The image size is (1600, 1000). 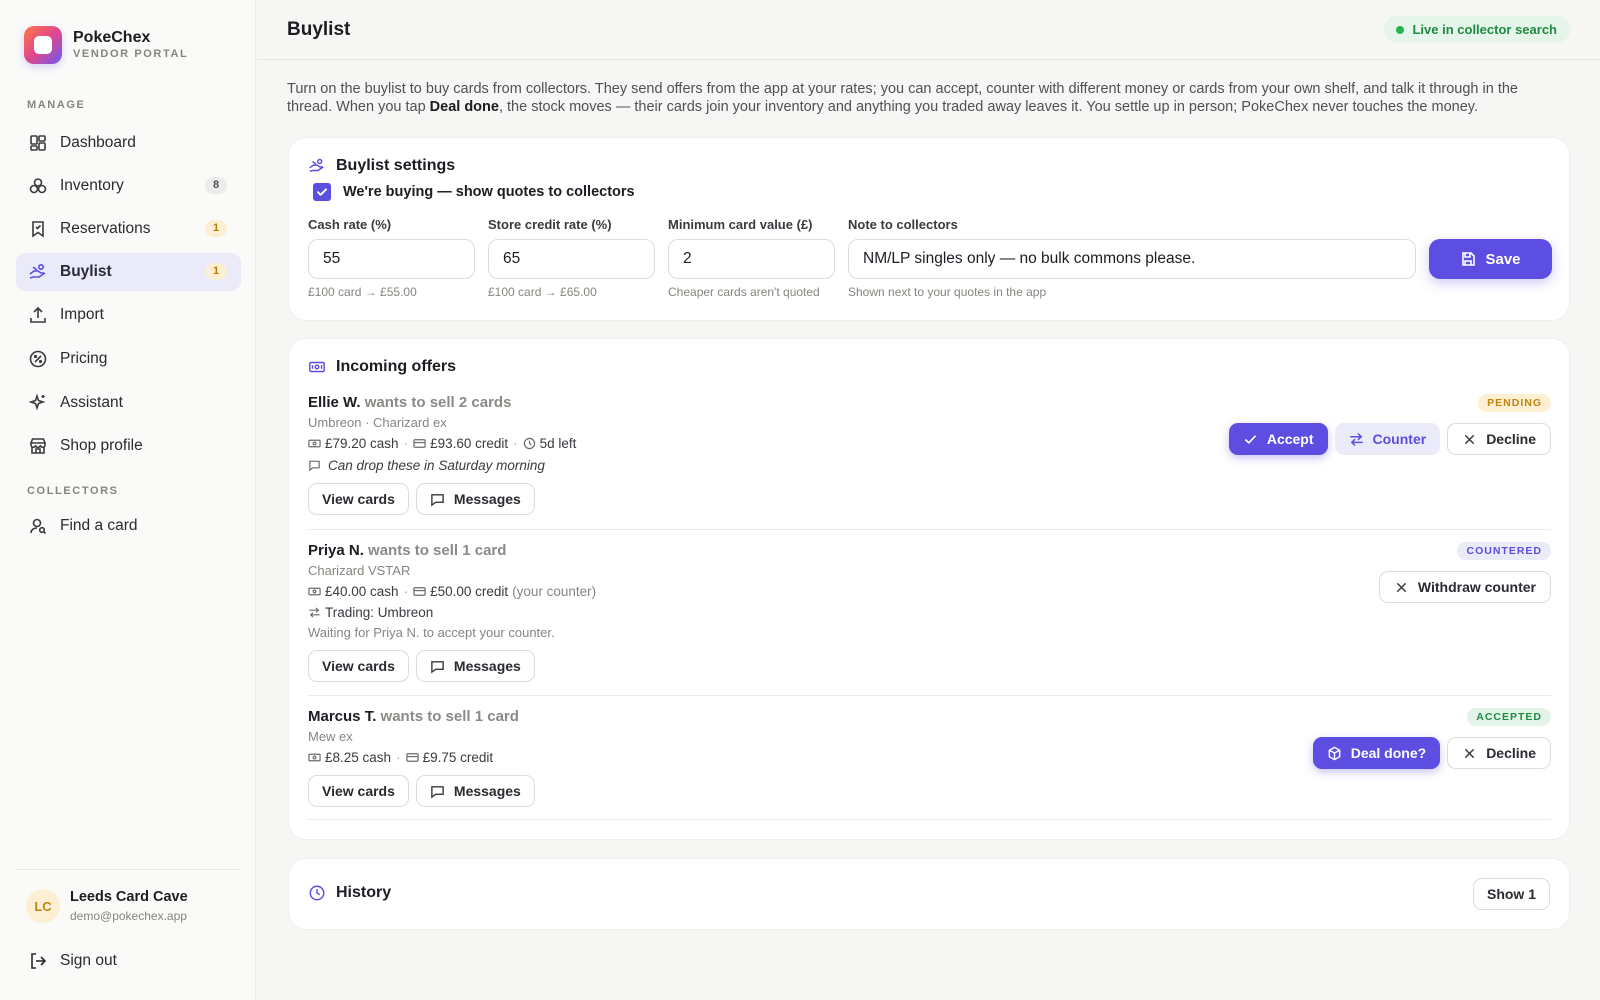 What do you see at coordinates (128, 315) in the screenshot?
I see `sidebar-item-import: Import` at bounding box center [128, 315].